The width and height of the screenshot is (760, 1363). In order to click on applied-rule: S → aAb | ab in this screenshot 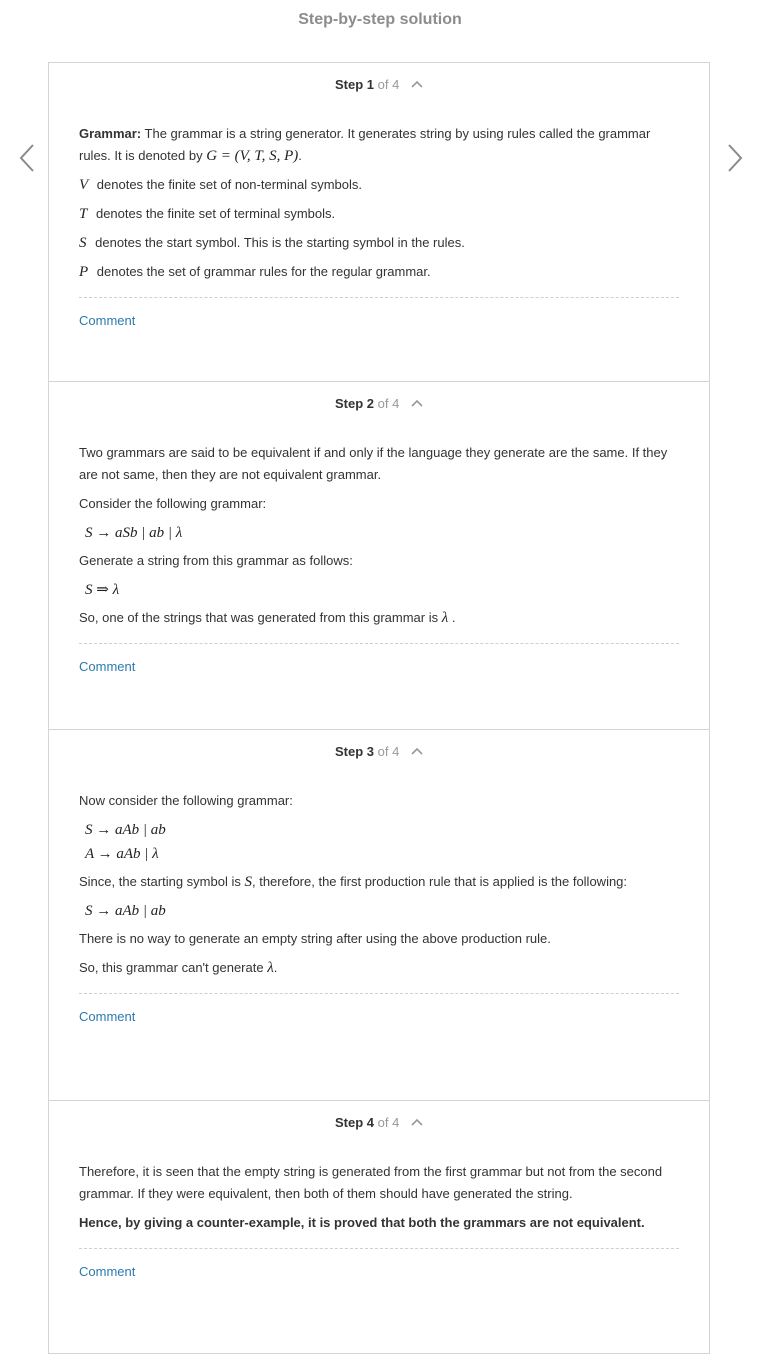, I will do `click(125, 911)`.